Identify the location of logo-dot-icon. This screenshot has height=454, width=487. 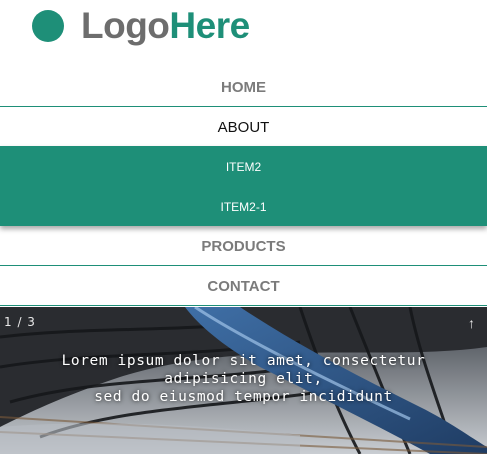
(48, 26).